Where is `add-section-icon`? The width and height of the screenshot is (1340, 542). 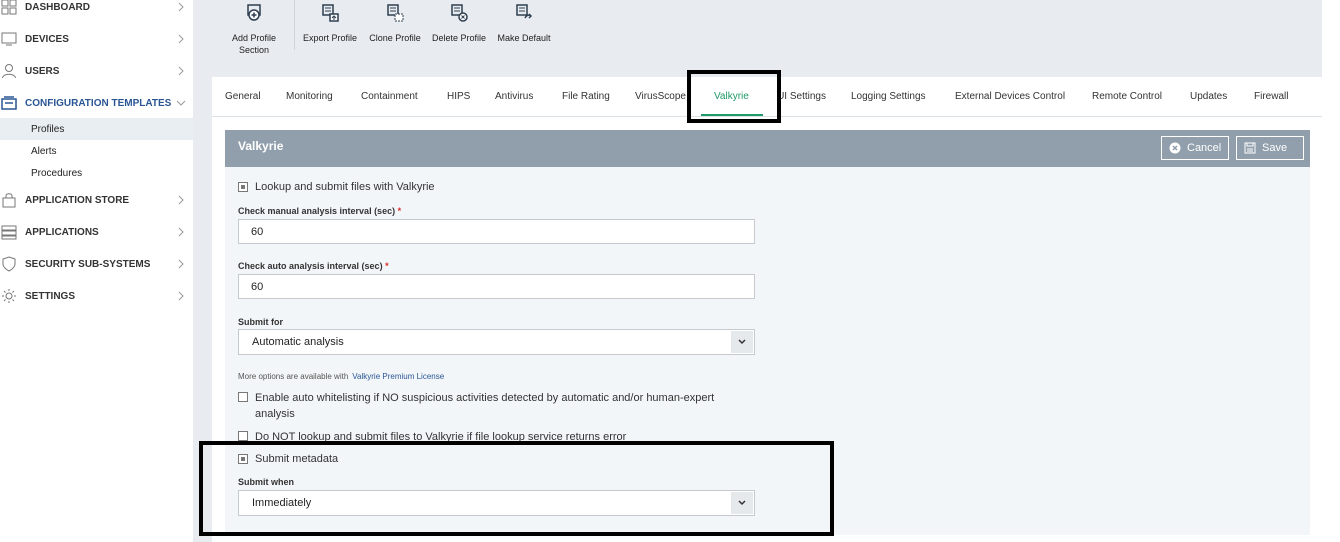
add-section-icon is located at coordinates (254, 12).